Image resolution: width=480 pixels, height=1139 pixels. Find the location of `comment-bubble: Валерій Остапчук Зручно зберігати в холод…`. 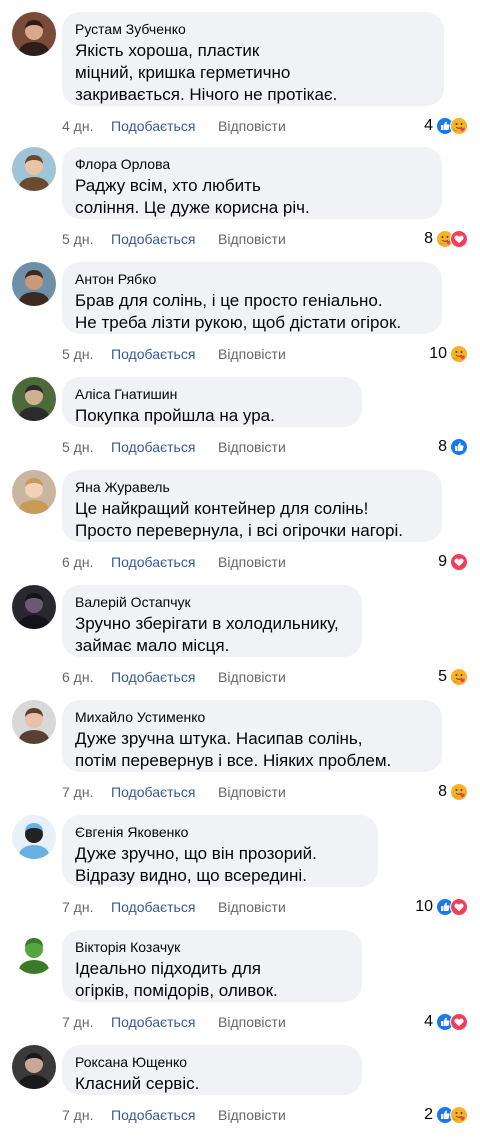

comment-bubble: Валерій Остапчук Зручно зберігати в холод… is located at coordinates (212, 621).